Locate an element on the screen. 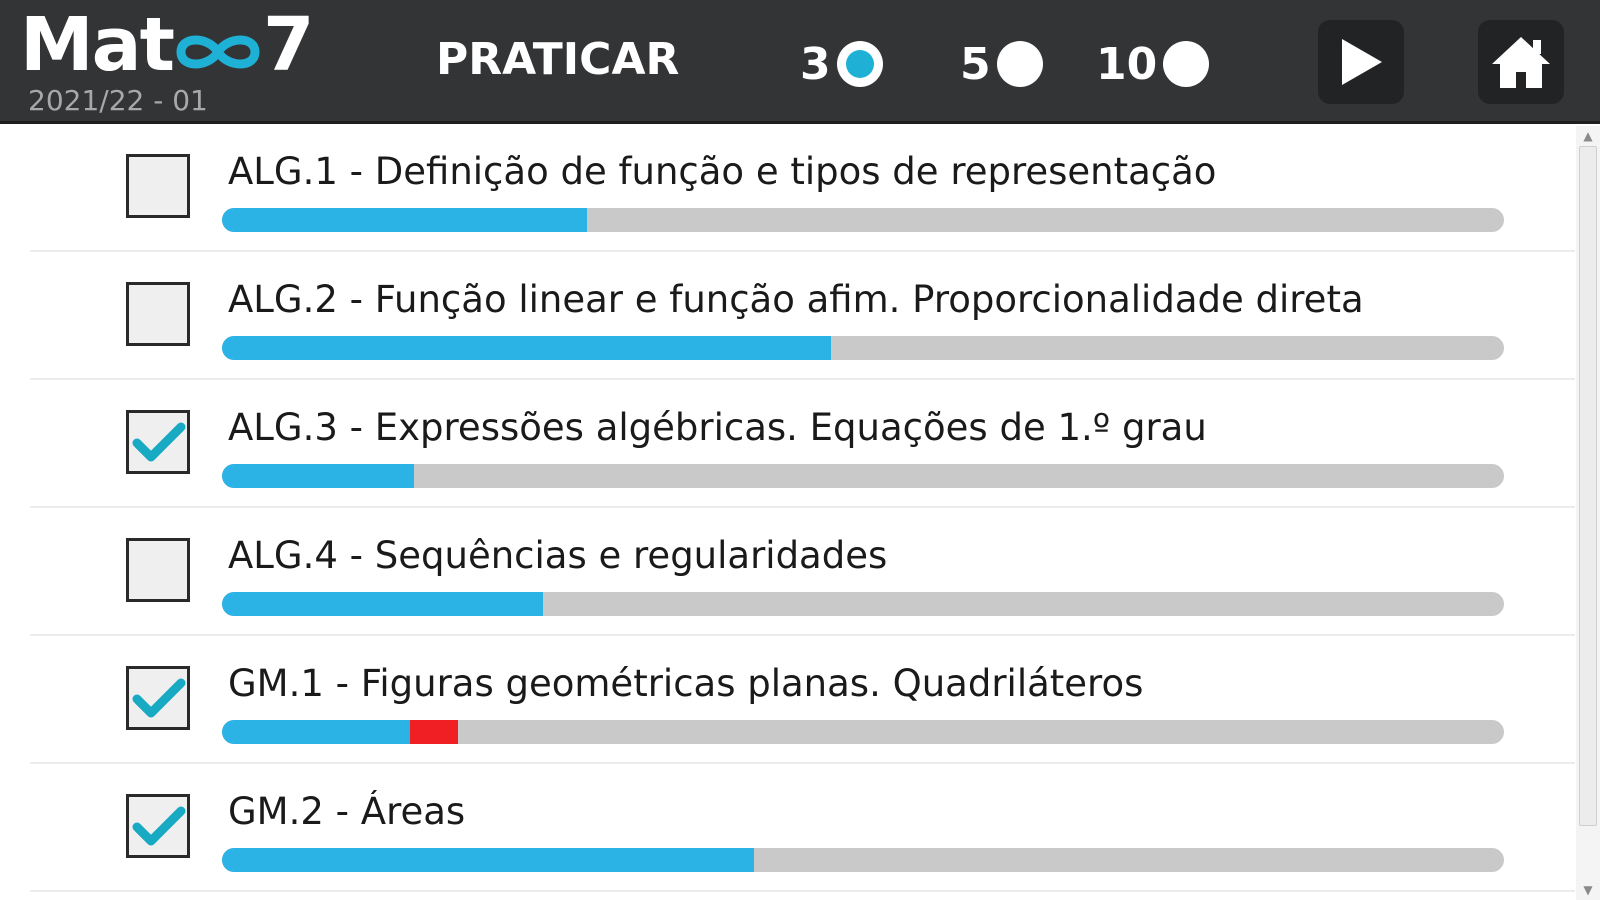  scroll-up-arrow-icon: ▲ is located at coordinates (1588, 136).